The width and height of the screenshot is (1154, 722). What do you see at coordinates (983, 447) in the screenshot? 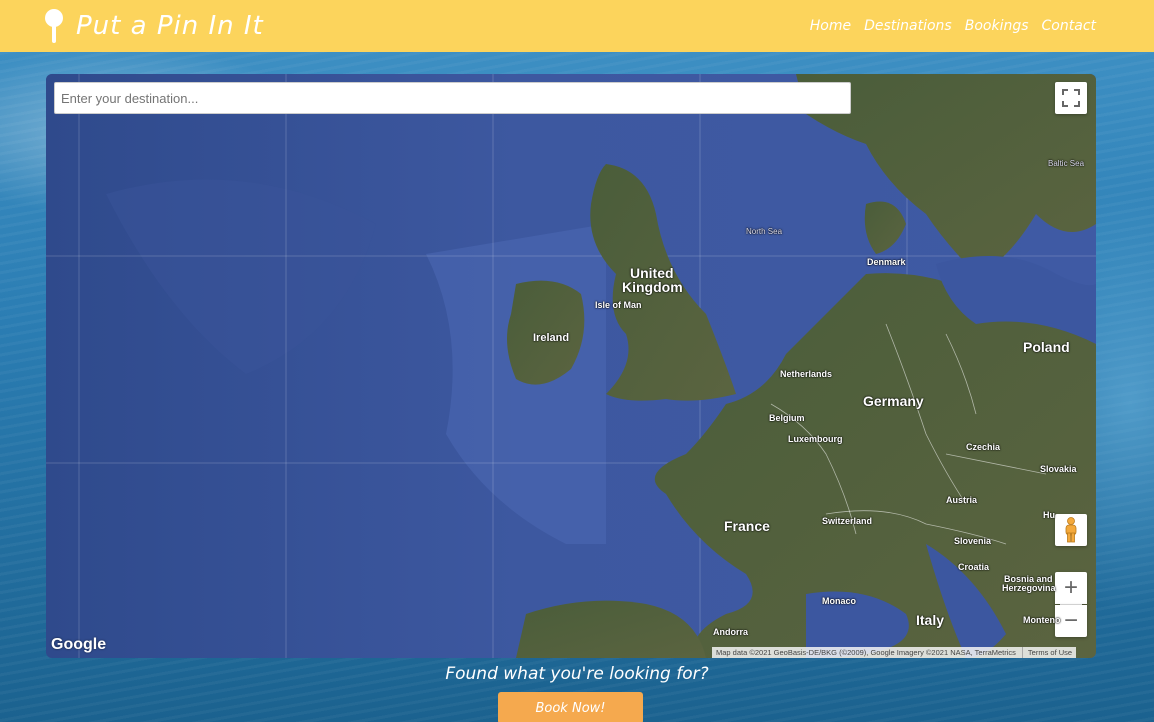
I see `map-label-czechia: Czechia` at bounding box center [983, 447].